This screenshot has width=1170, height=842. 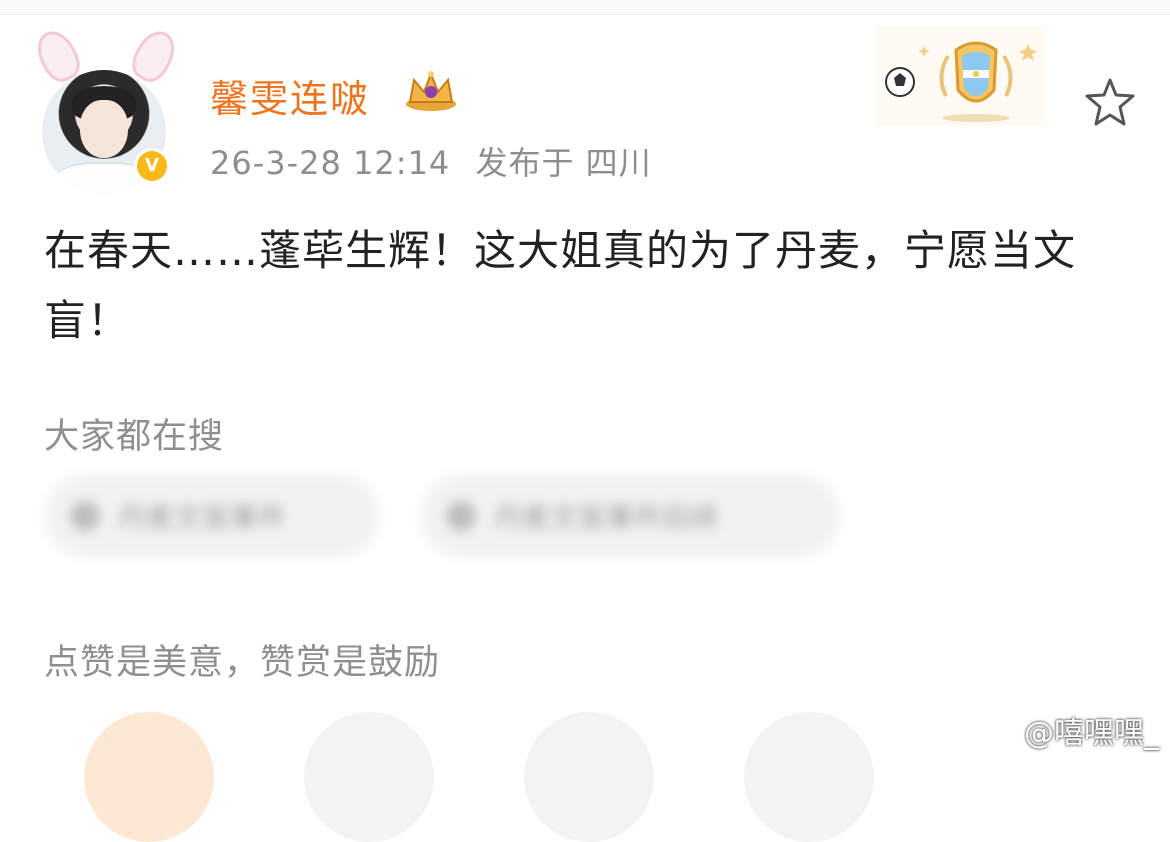 I want to click on username: 馨雯连啵, so click(x=290, y=95).